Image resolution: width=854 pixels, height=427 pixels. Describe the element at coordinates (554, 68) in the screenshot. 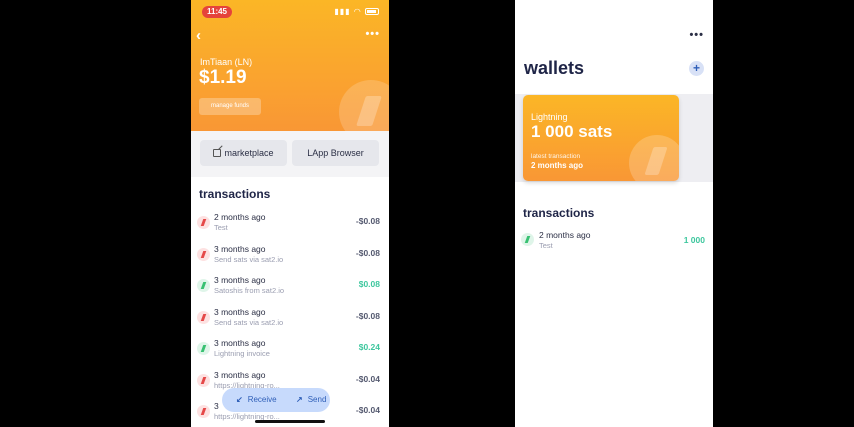

I see `page-title: wallets` at that location.